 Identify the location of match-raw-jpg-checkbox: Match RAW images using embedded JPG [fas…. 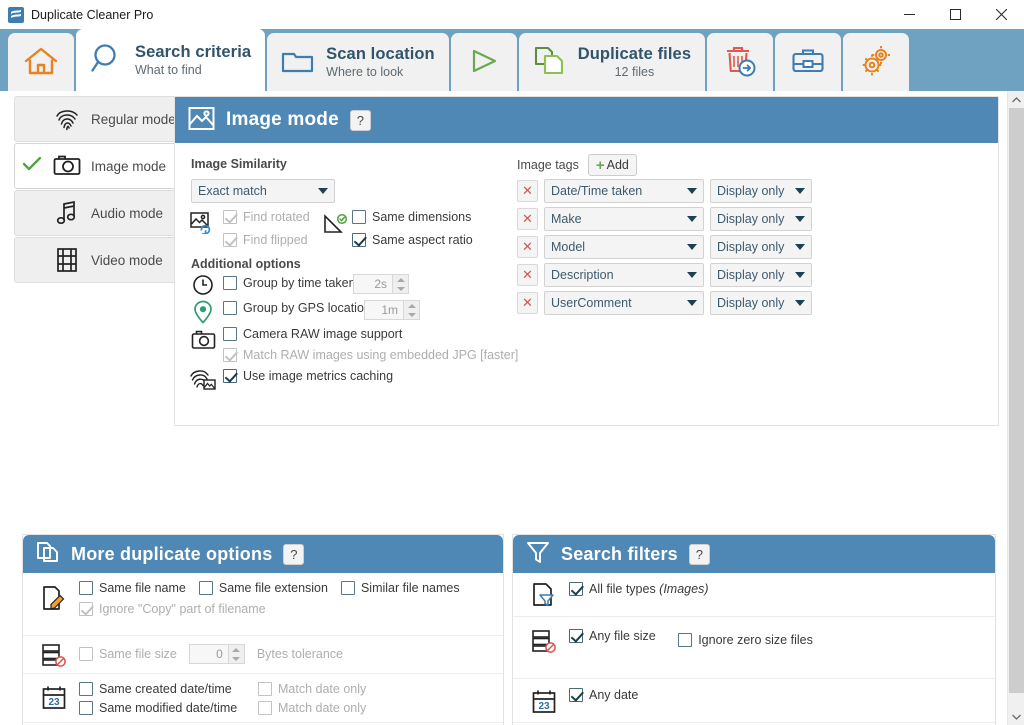
(370, 355).